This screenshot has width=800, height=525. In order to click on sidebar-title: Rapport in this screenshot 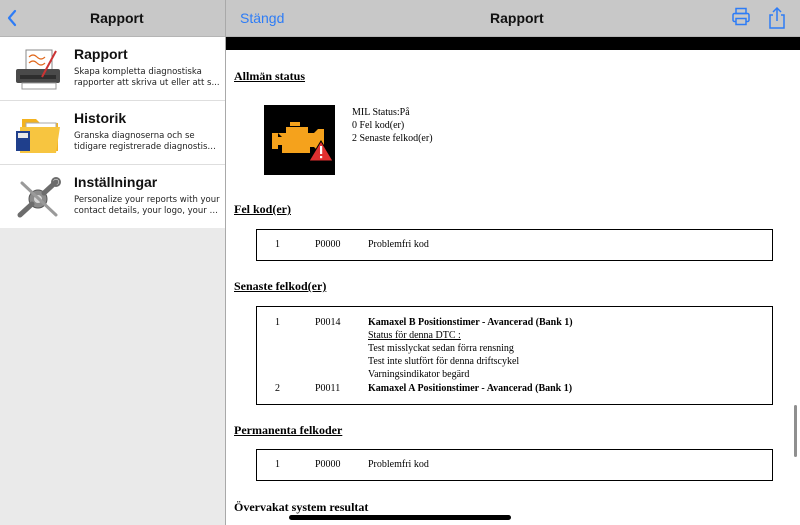, I will do `click(117, 18)`.